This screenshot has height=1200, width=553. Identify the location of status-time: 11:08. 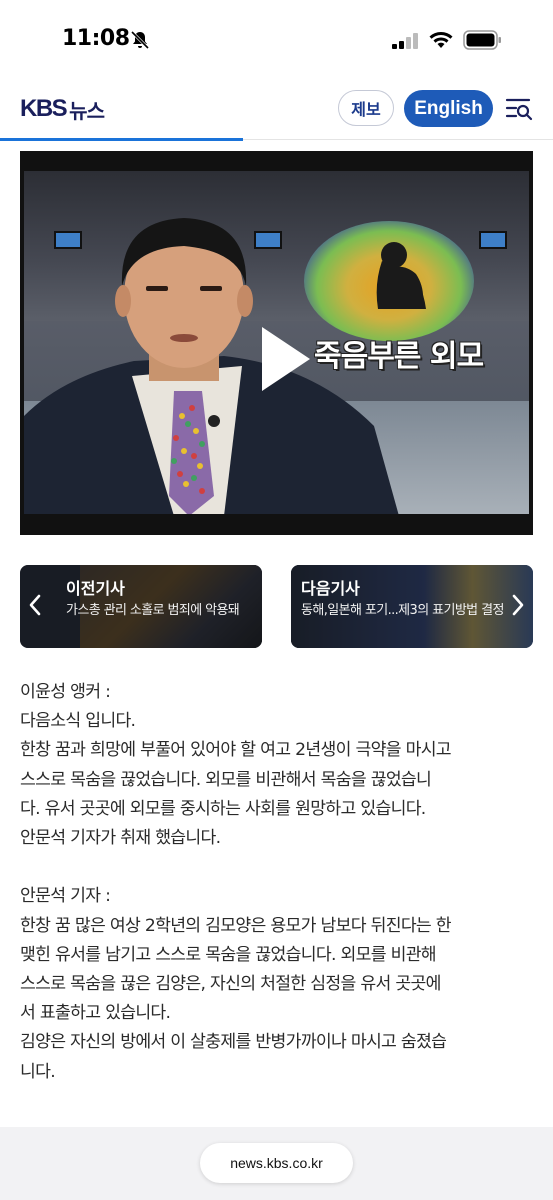
(96, 38).